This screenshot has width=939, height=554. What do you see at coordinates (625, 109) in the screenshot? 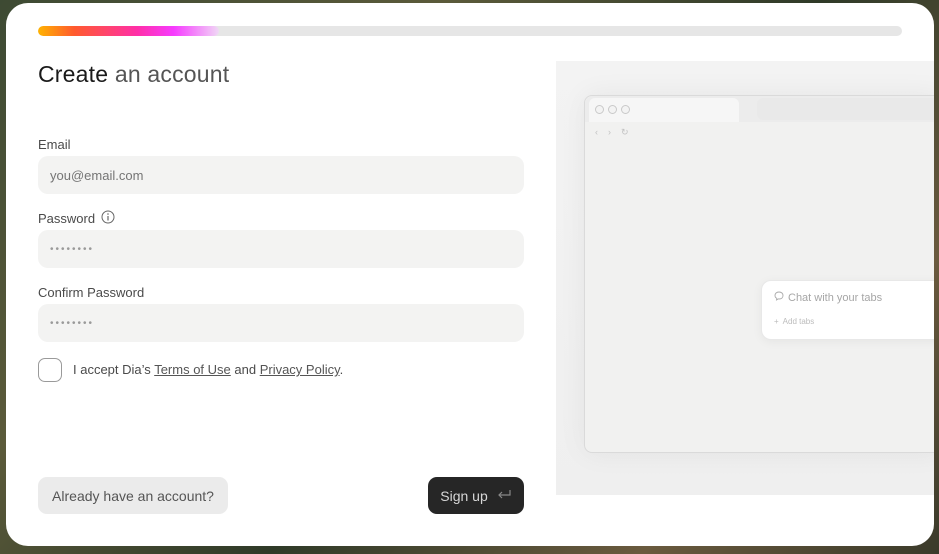
I see `window-zoom-dot-icon` at bounding box center [625, 109].